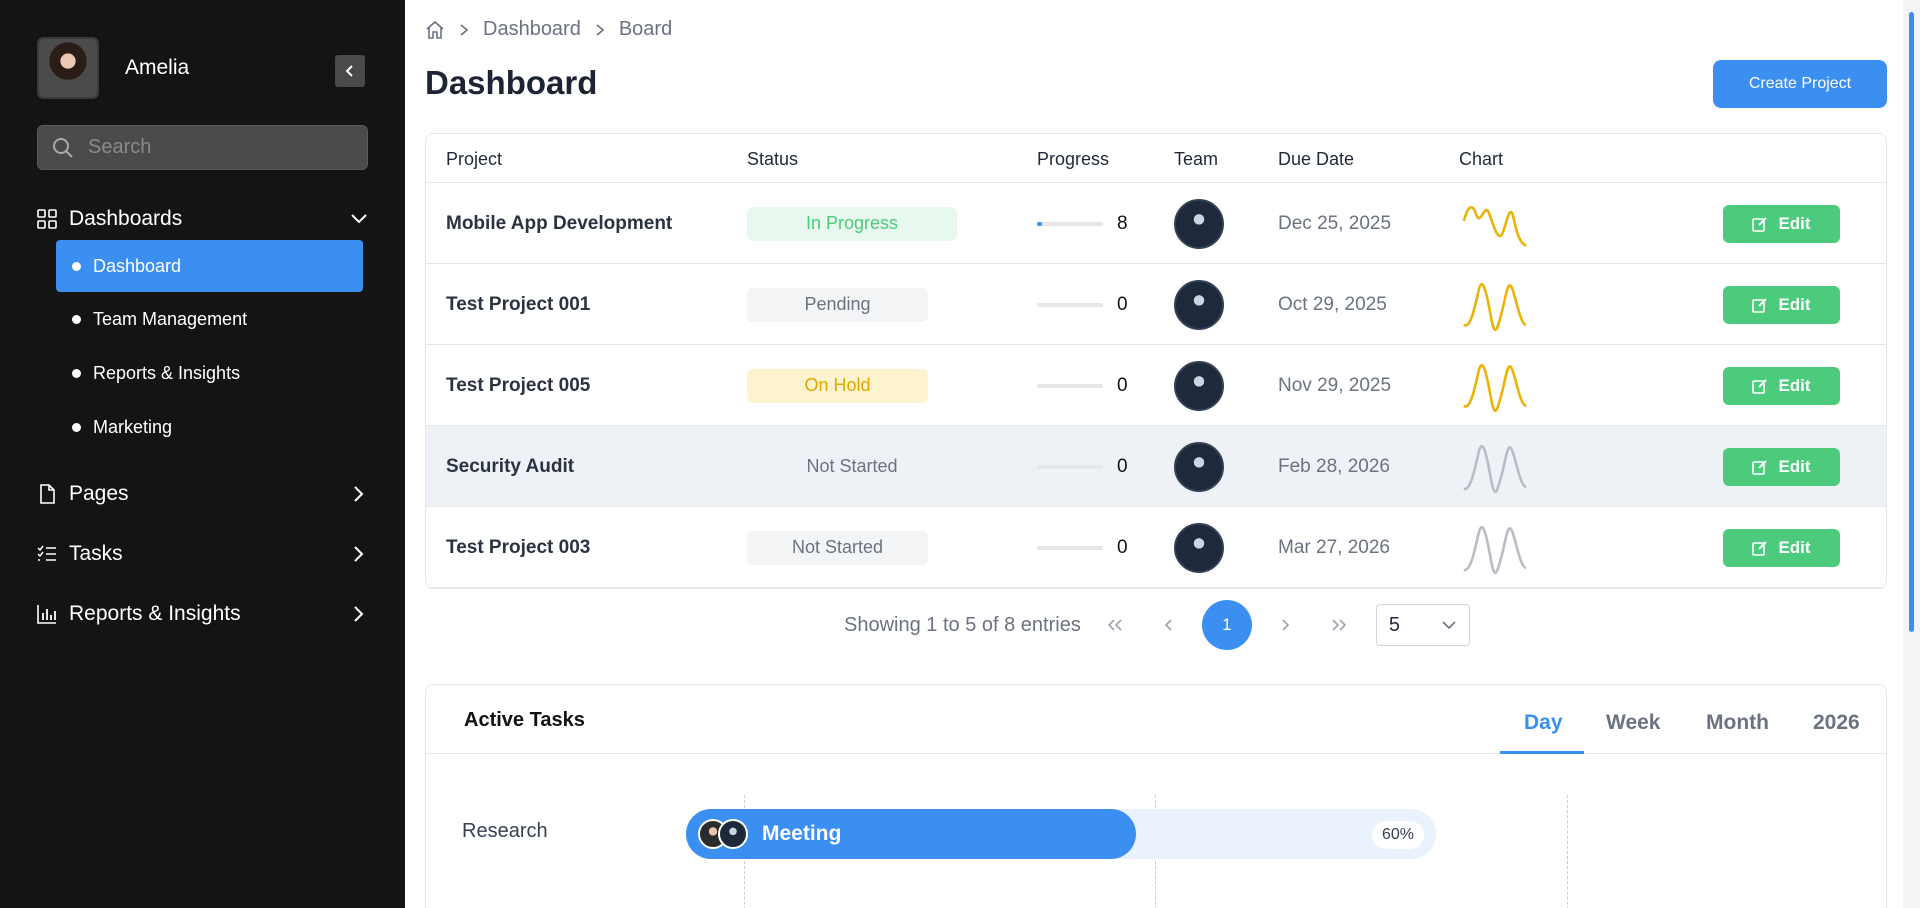 This screenshot has height=908, width=1920. What do you see at coordinates (1169, 625) in the screenshot?
I see `prev-page-icon` at bounding box center [1169, 625].